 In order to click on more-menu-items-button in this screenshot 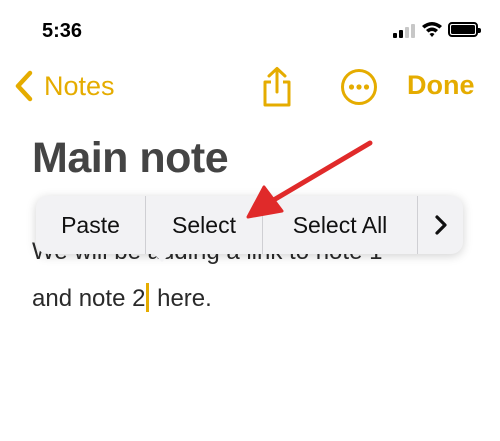, I will do `click(440, 225)`.